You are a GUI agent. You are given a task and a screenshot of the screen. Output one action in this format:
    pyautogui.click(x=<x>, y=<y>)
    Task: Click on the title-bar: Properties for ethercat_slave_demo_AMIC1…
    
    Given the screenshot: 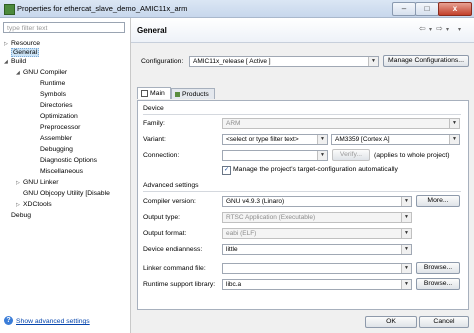 What is the action you would take?
    pyautogui.click(x=237, y=9)
    